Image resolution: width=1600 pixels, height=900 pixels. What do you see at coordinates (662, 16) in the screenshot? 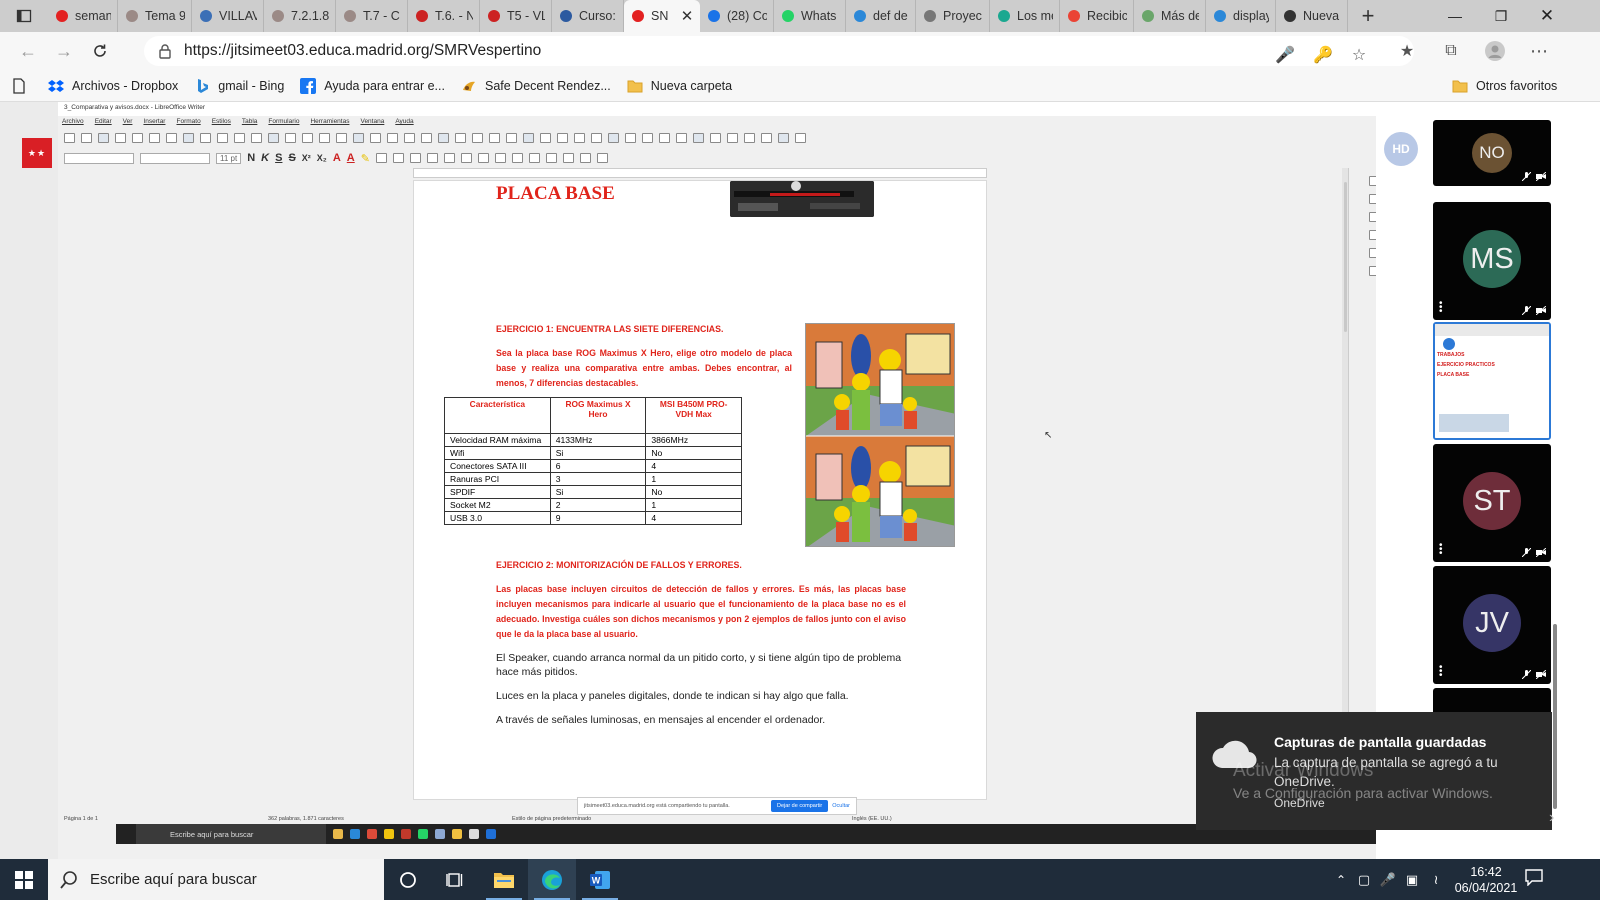
I see `browser-tab: SN ✕` at bounding box center [662, 16].